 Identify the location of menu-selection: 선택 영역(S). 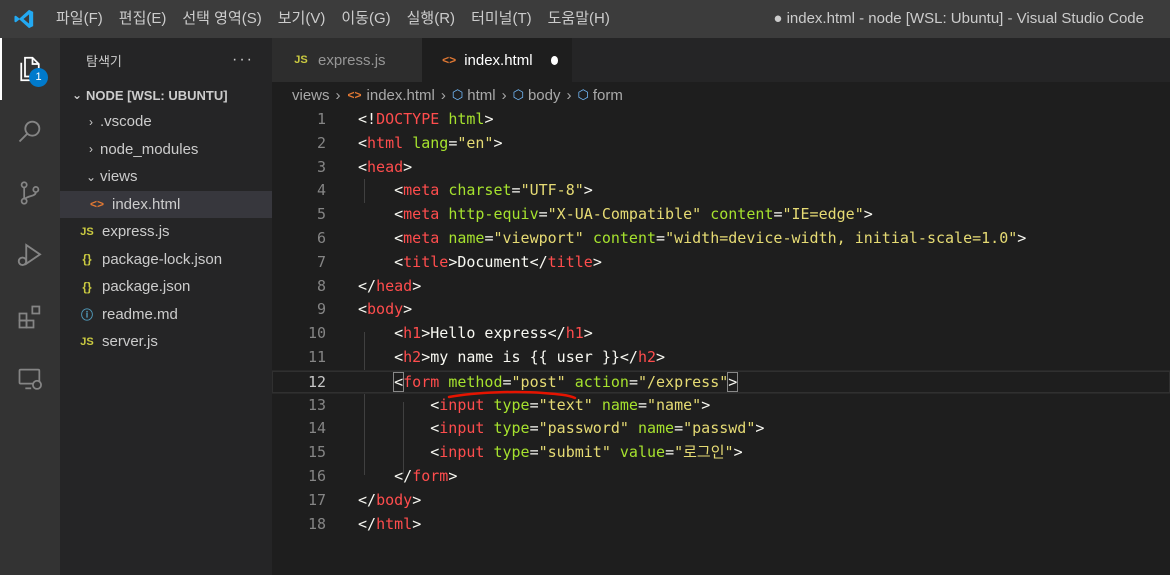
(221, 19).